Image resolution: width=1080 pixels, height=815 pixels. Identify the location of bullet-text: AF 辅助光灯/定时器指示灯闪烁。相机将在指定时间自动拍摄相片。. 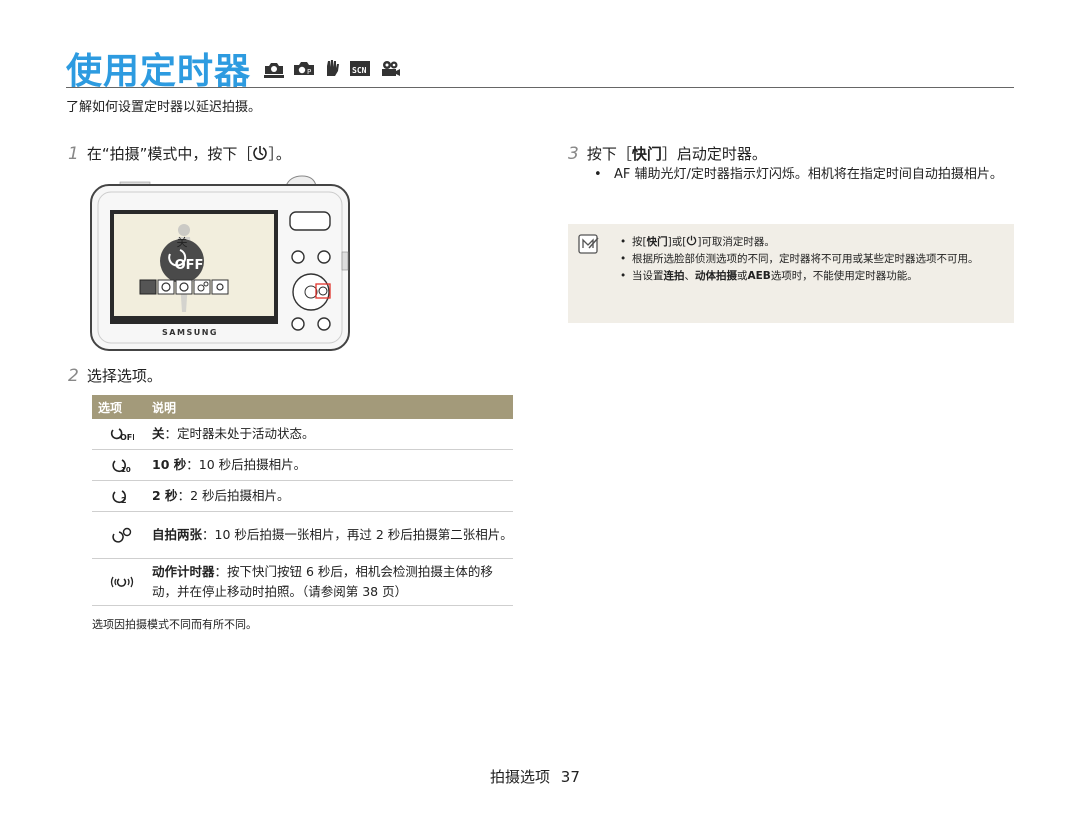
(808, 174).